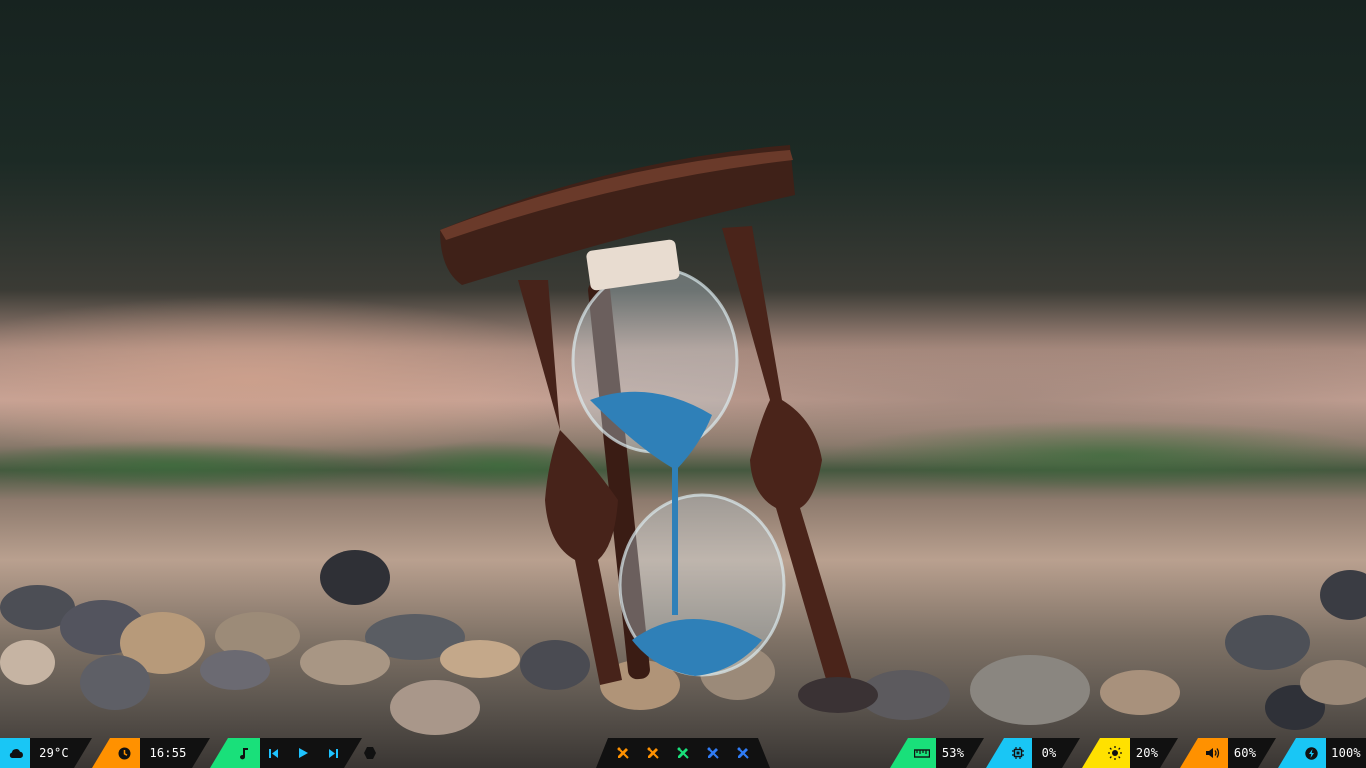  I want to click on music-player-controls, so click(311, 753).